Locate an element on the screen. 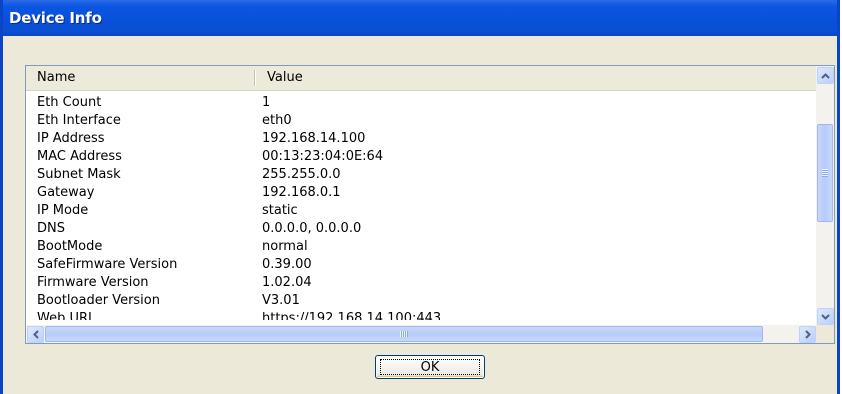  row-name: IP Mode is located at coordinates (63, 210).